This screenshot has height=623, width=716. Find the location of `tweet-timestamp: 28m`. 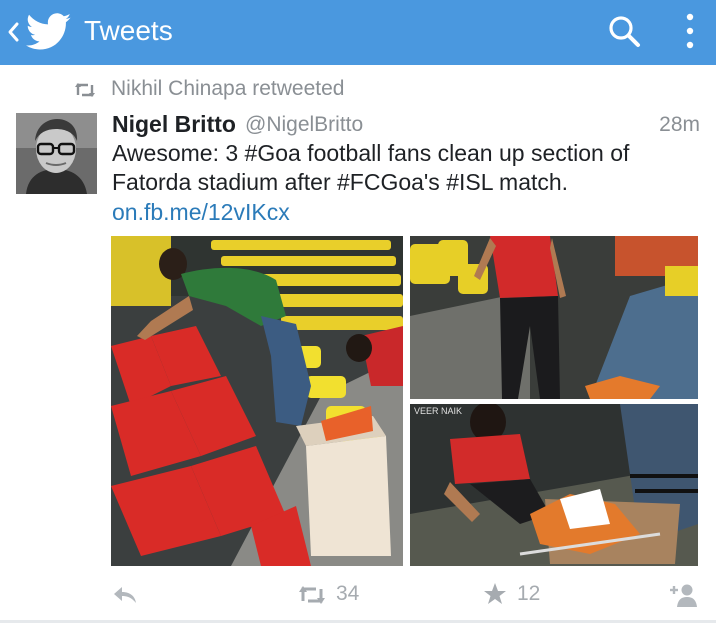

tweet-timestamp: 28m is located at coordinates (679, 124).